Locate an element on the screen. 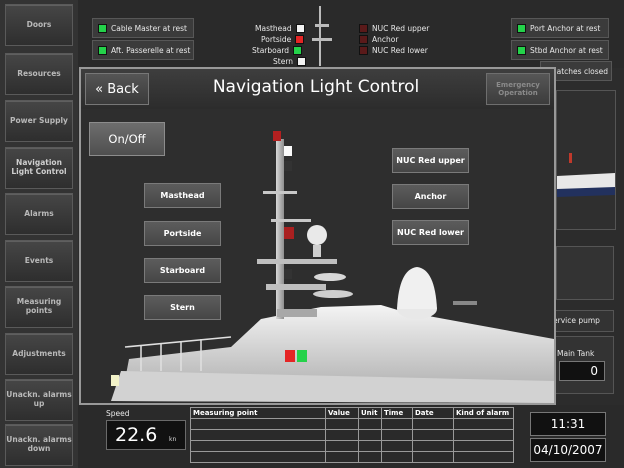 This screenshot has width=624, height=468. emergency-operation-button: Emergency Operation is located at coordinates (518, 89).